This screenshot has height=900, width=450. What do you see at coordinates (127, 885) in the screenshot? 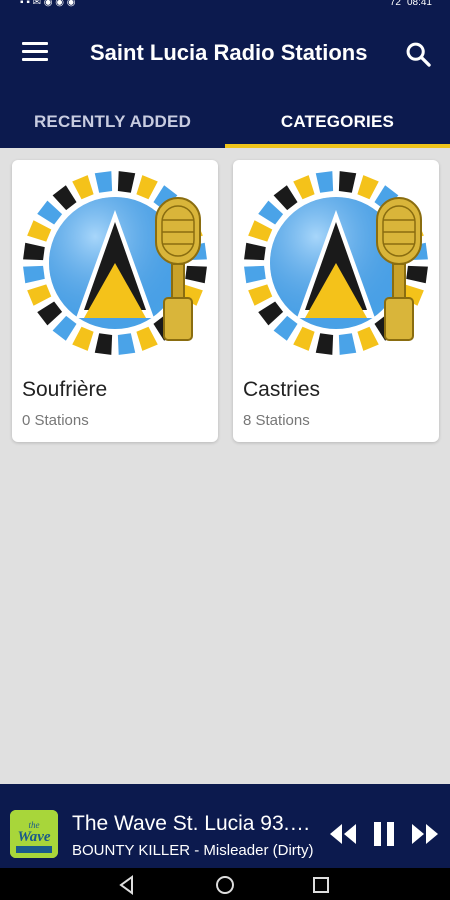
I see `back-icon` at bounding box center [127, 885].